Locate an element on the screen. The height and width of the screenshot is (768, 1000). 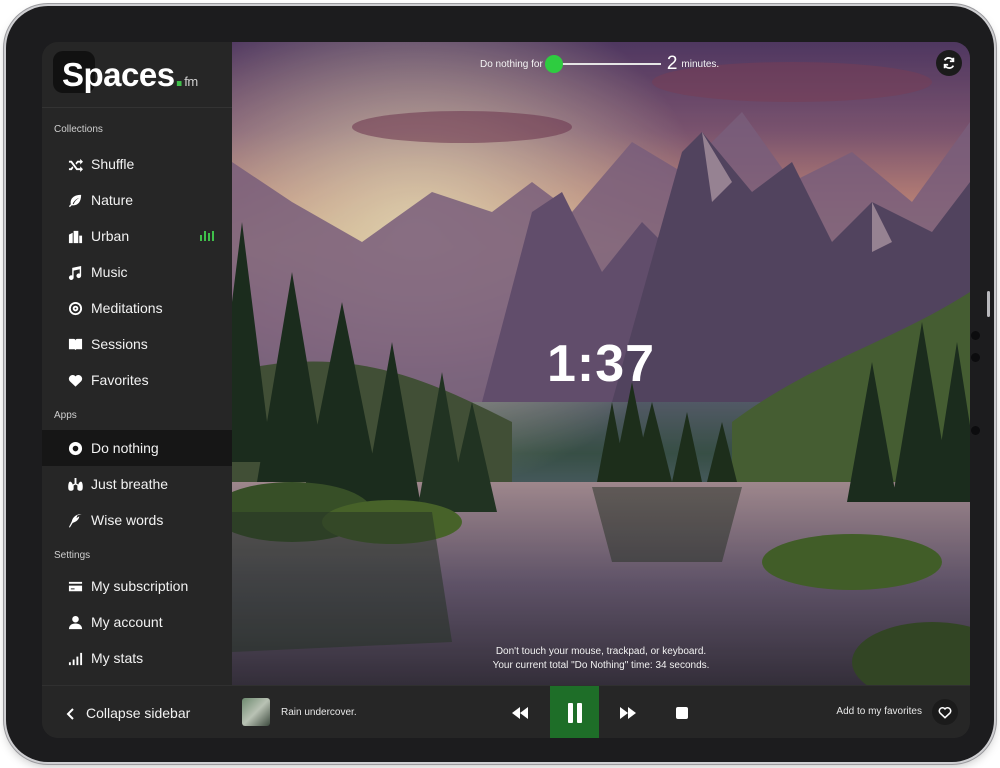
logo-suffix: fm is located at coordinates (191, 81).